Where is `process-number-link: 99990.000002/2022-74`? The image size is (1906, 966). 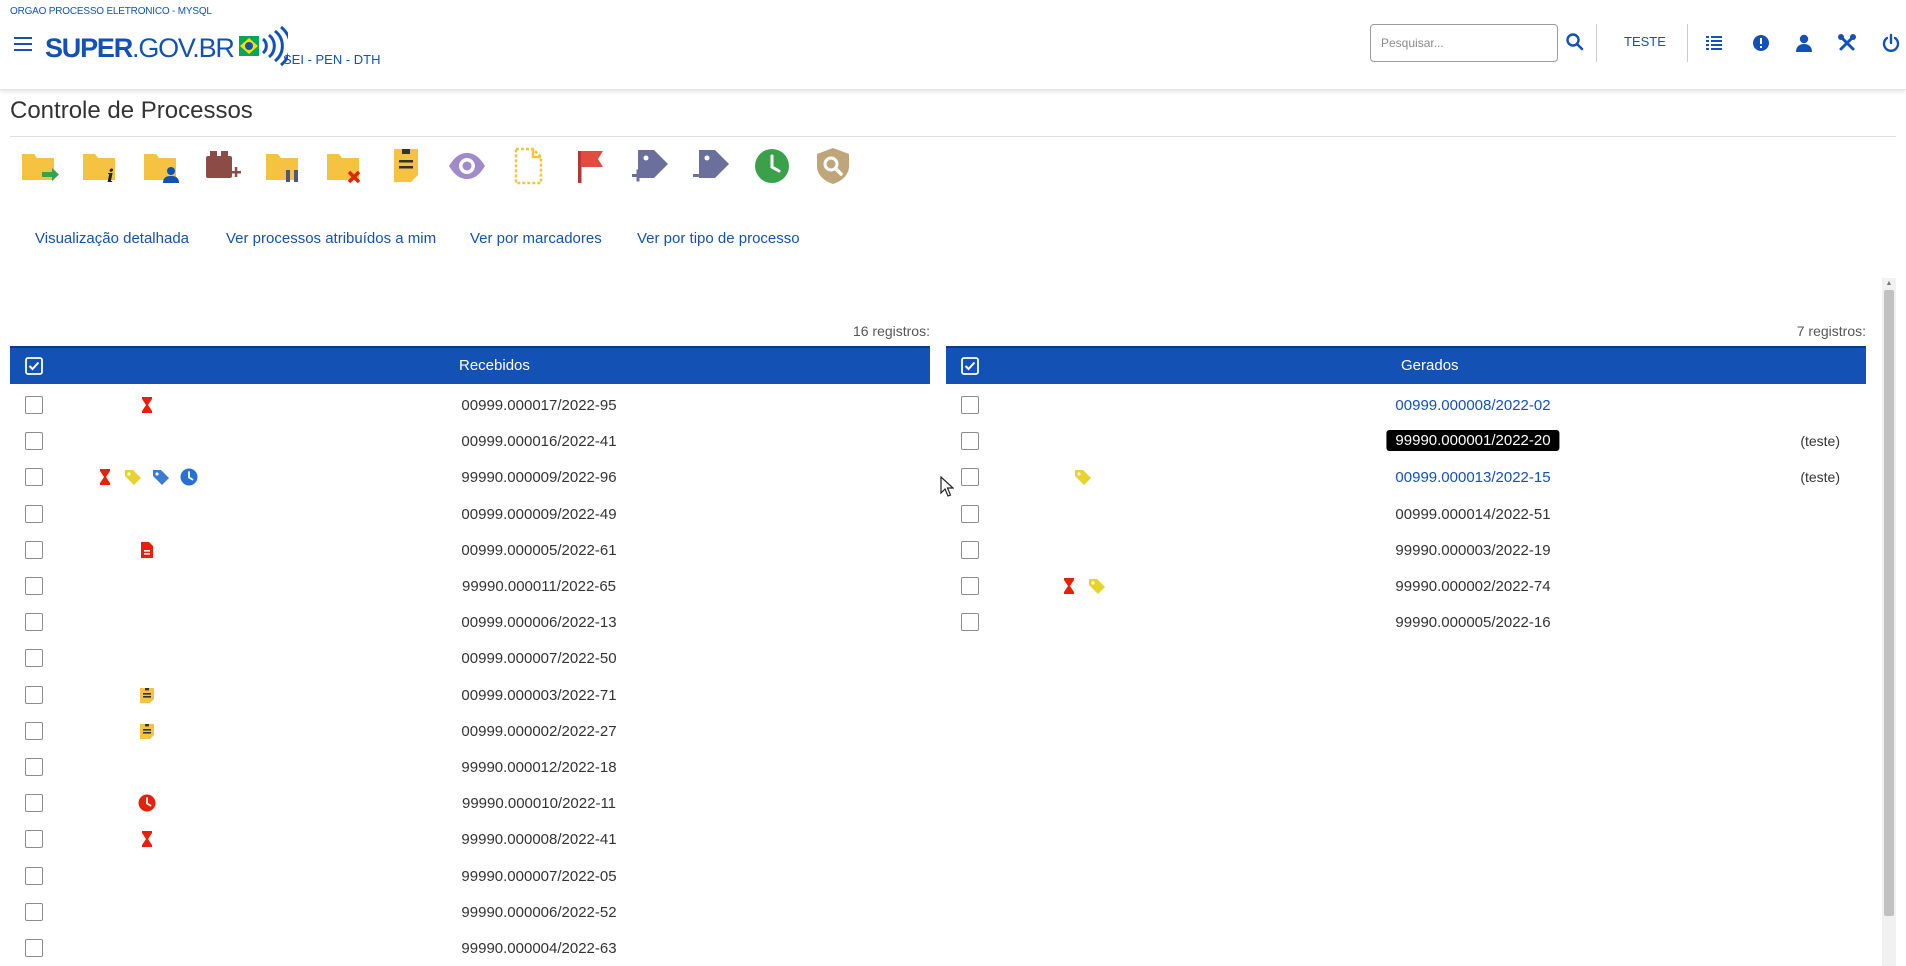
process-number-link: 99990.000002/2022-74 is located at coordinates (1472, 586).